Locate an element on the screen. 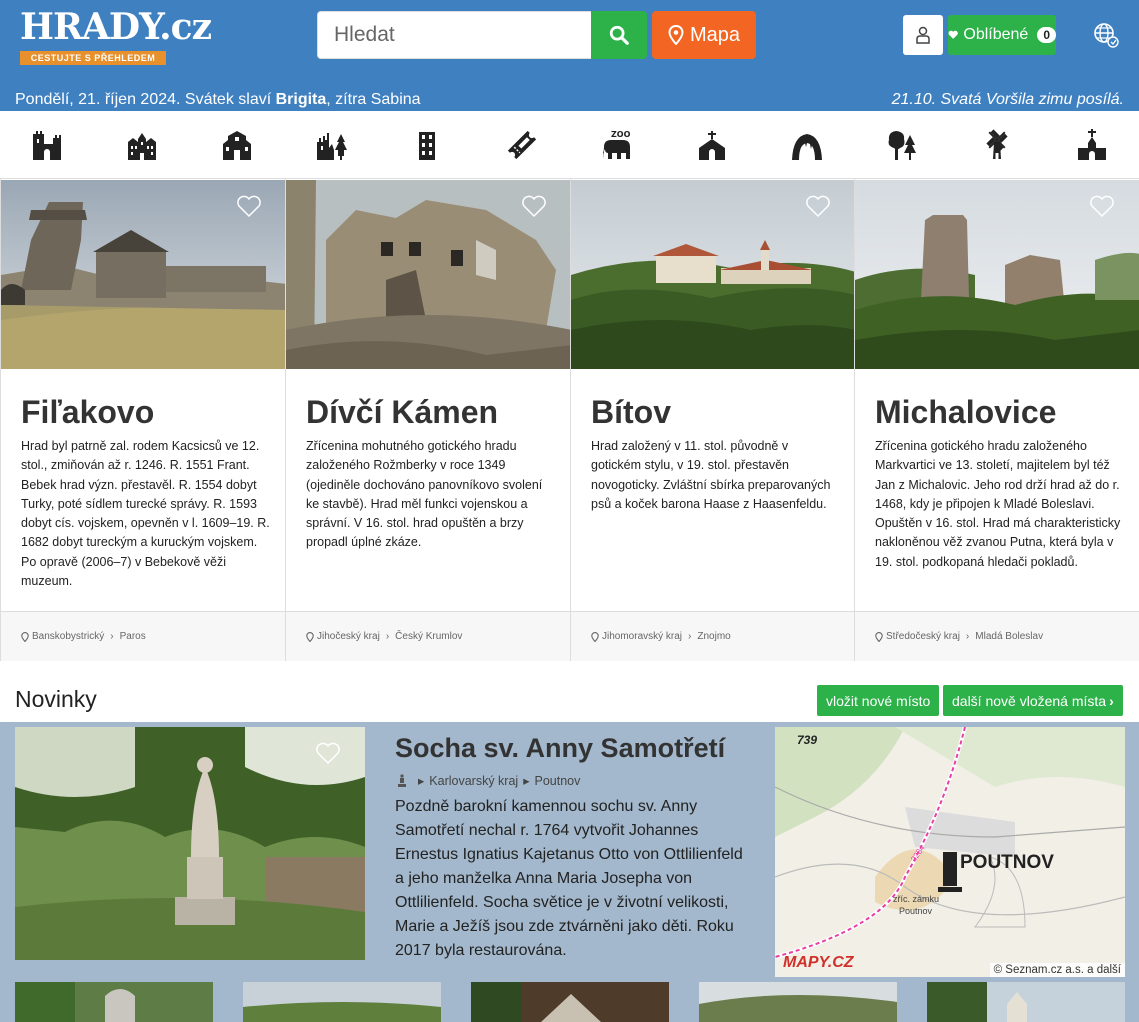 The image size is (1139, 1022). tower-icon is located at coordinates (427, 146).